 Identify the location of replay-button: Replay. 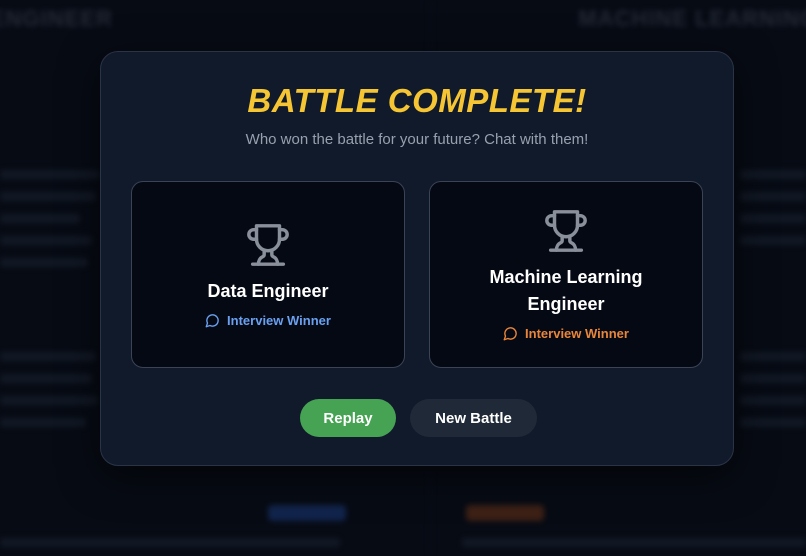
(348, 418).